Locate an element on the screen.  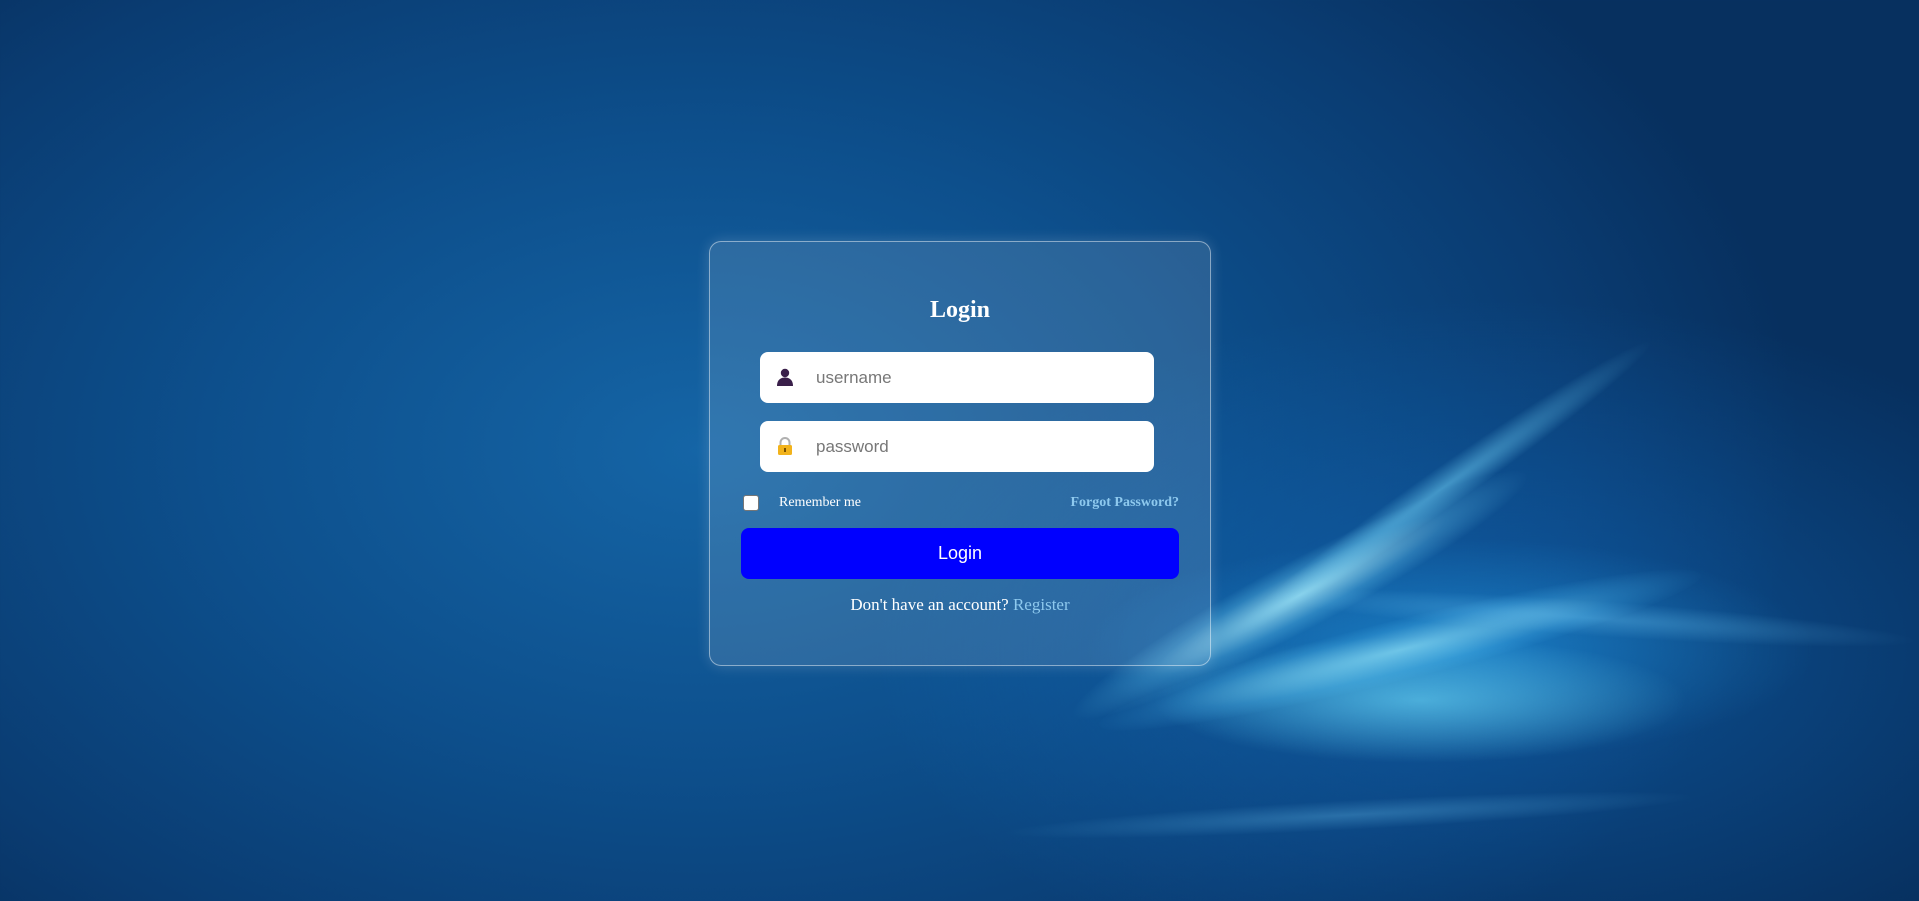
login-button: Login is located at coordinates (960, 553).